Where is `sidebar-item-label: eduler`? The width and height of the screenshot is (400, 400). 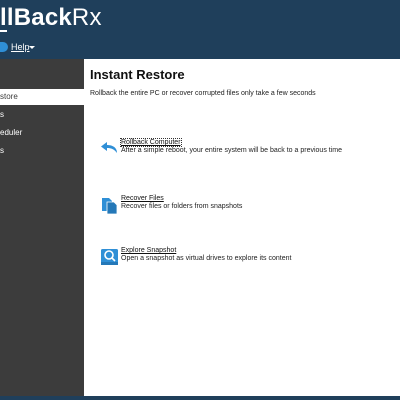
sidebar-item-label: eduler is located at coordinates (11, 132).